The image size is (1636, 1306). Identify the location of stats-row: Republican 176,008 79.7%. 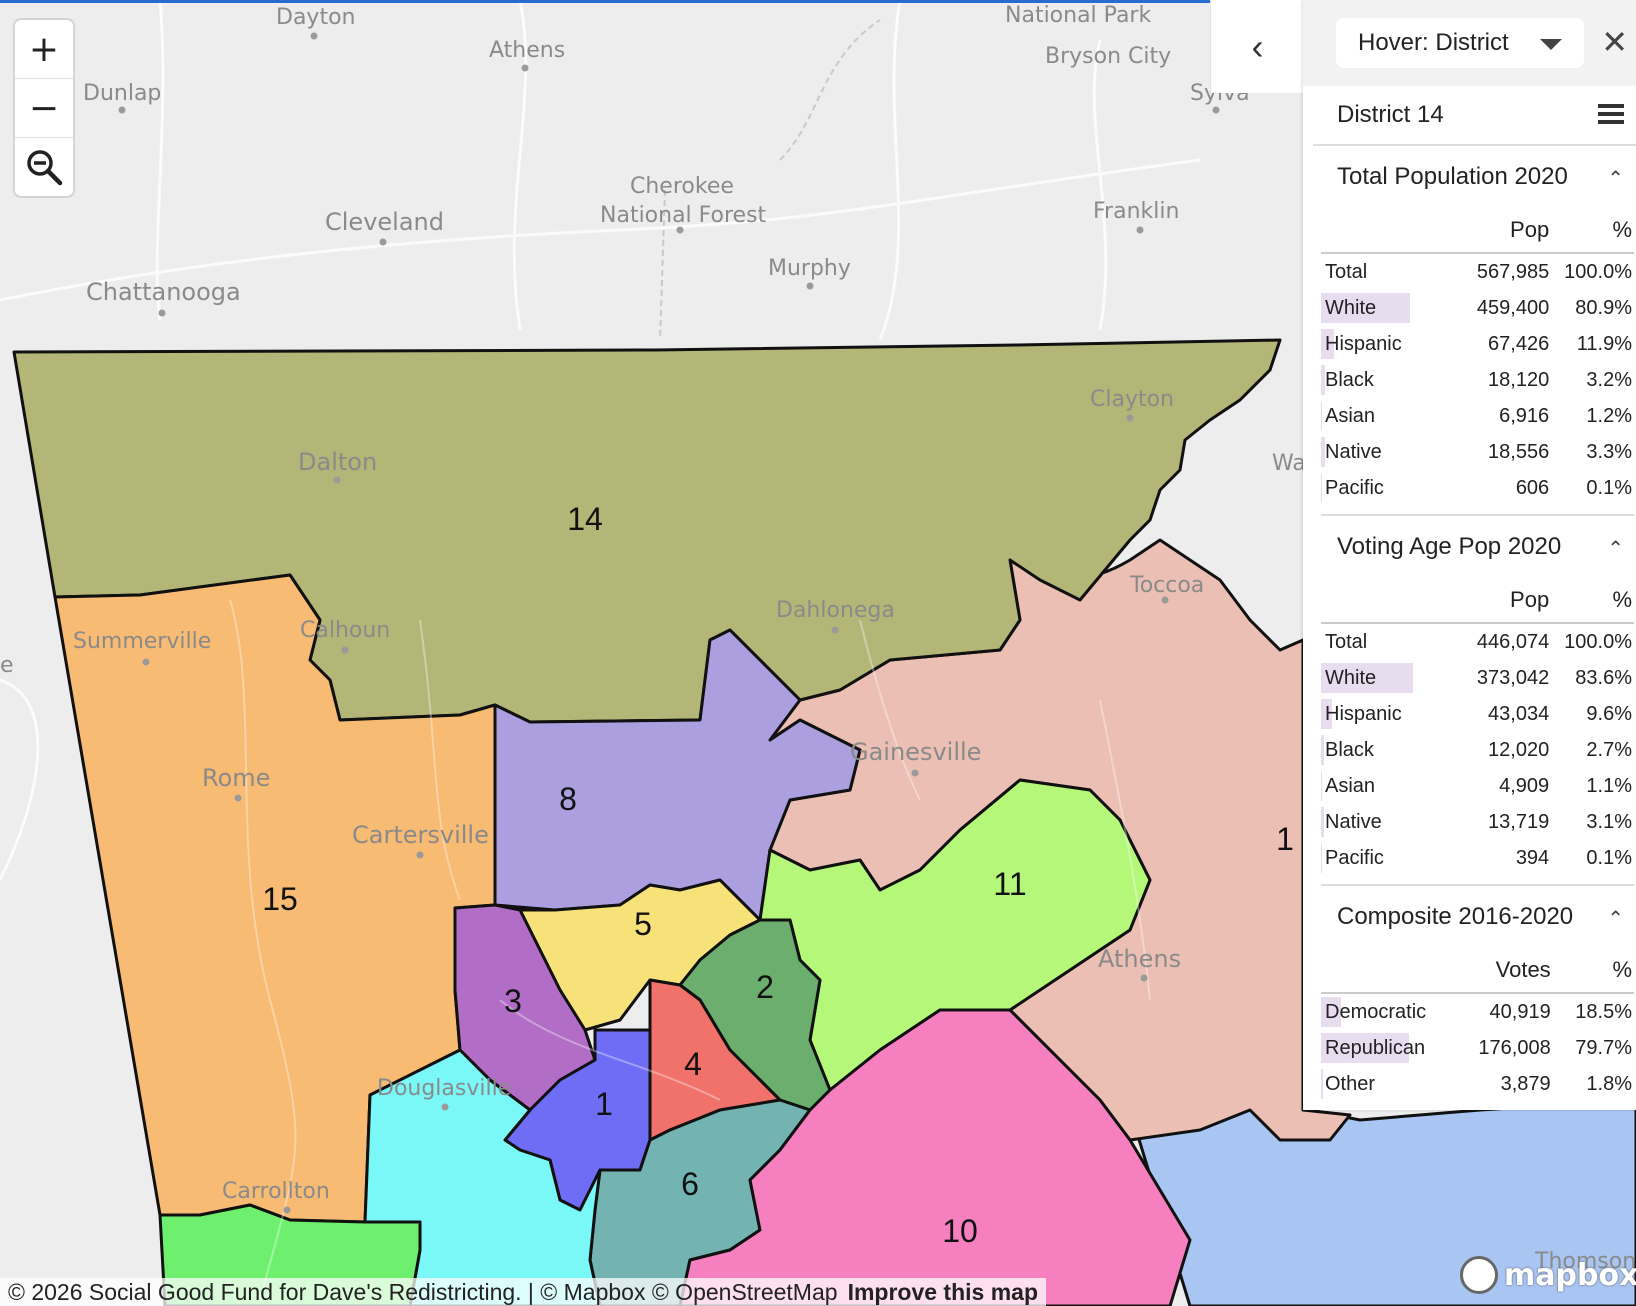
(1477, 1048).